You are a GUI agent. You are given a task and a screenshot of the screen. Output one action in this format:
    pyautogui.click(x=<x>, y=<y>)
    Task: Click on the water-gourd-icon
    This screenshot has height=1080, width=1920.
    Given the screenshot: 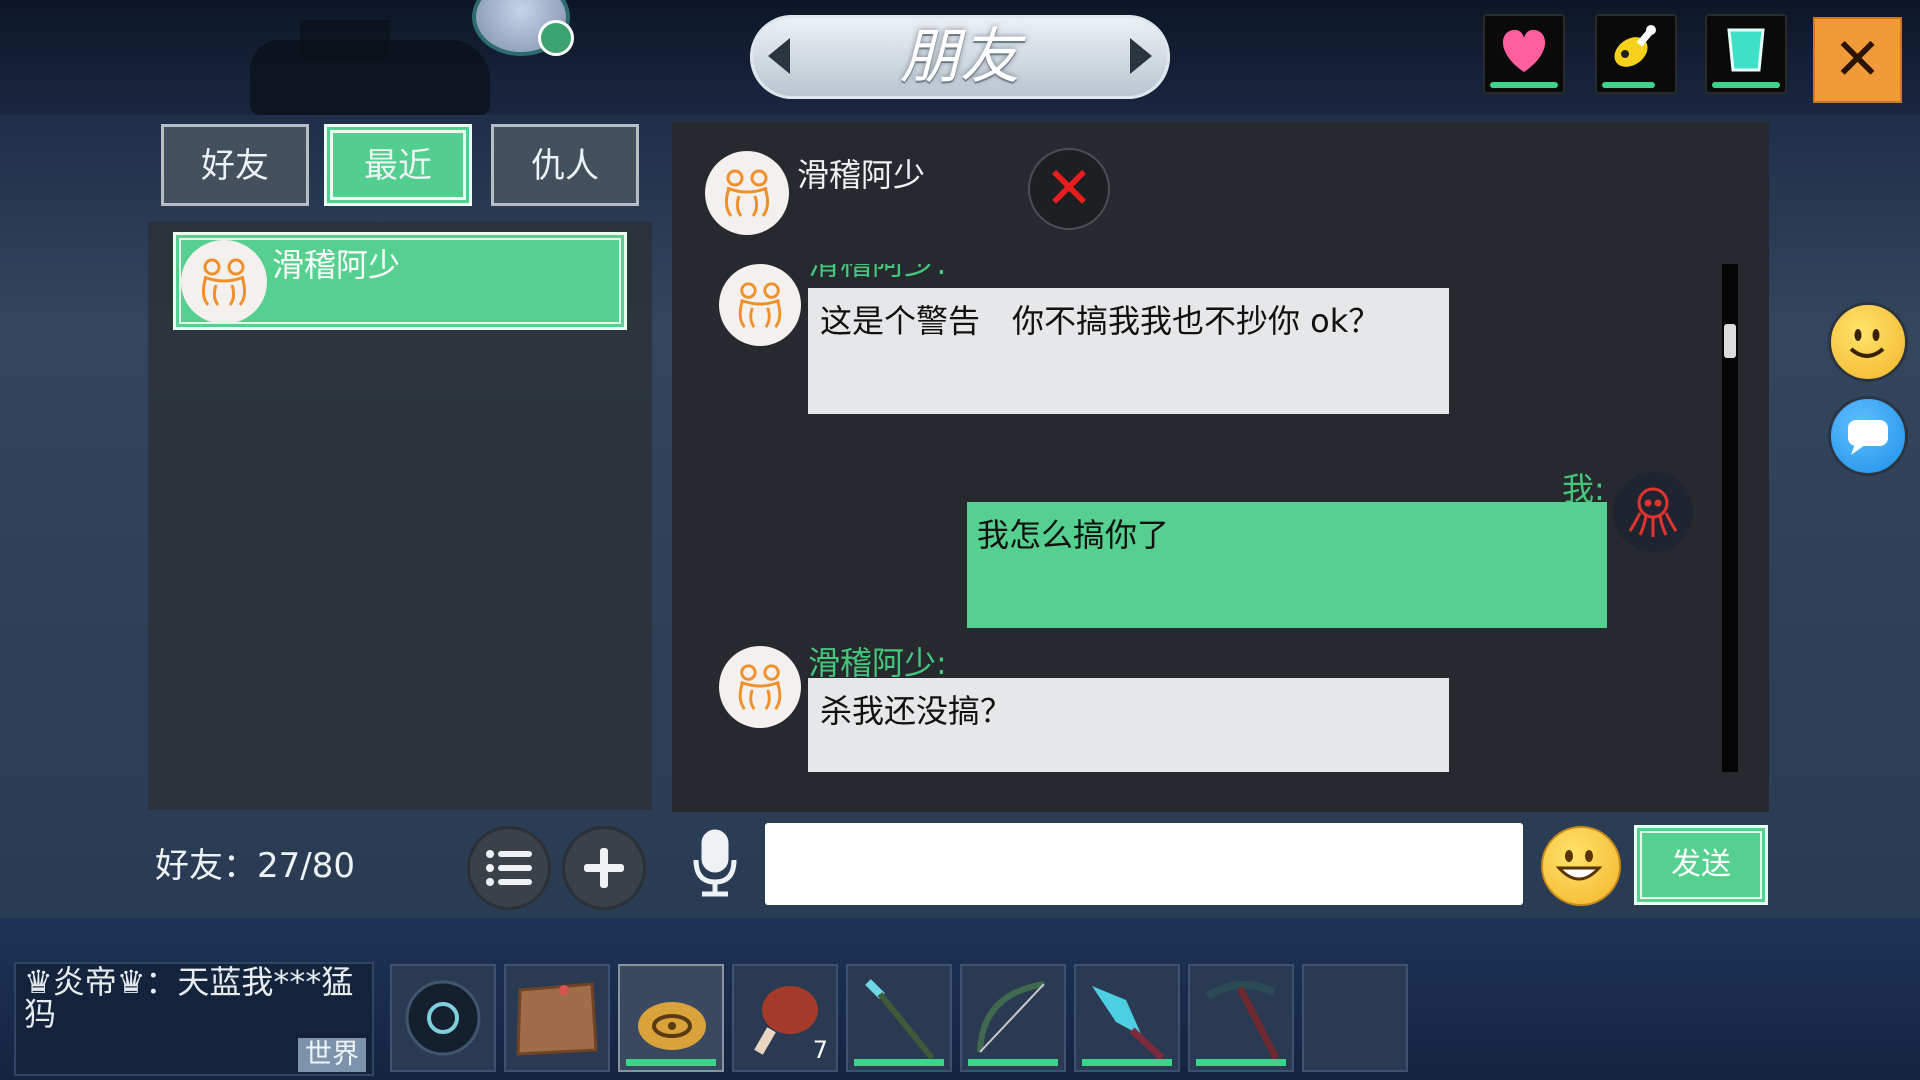 What is the action you would take?
    pyautogui.click(x=672, y=1026)
    